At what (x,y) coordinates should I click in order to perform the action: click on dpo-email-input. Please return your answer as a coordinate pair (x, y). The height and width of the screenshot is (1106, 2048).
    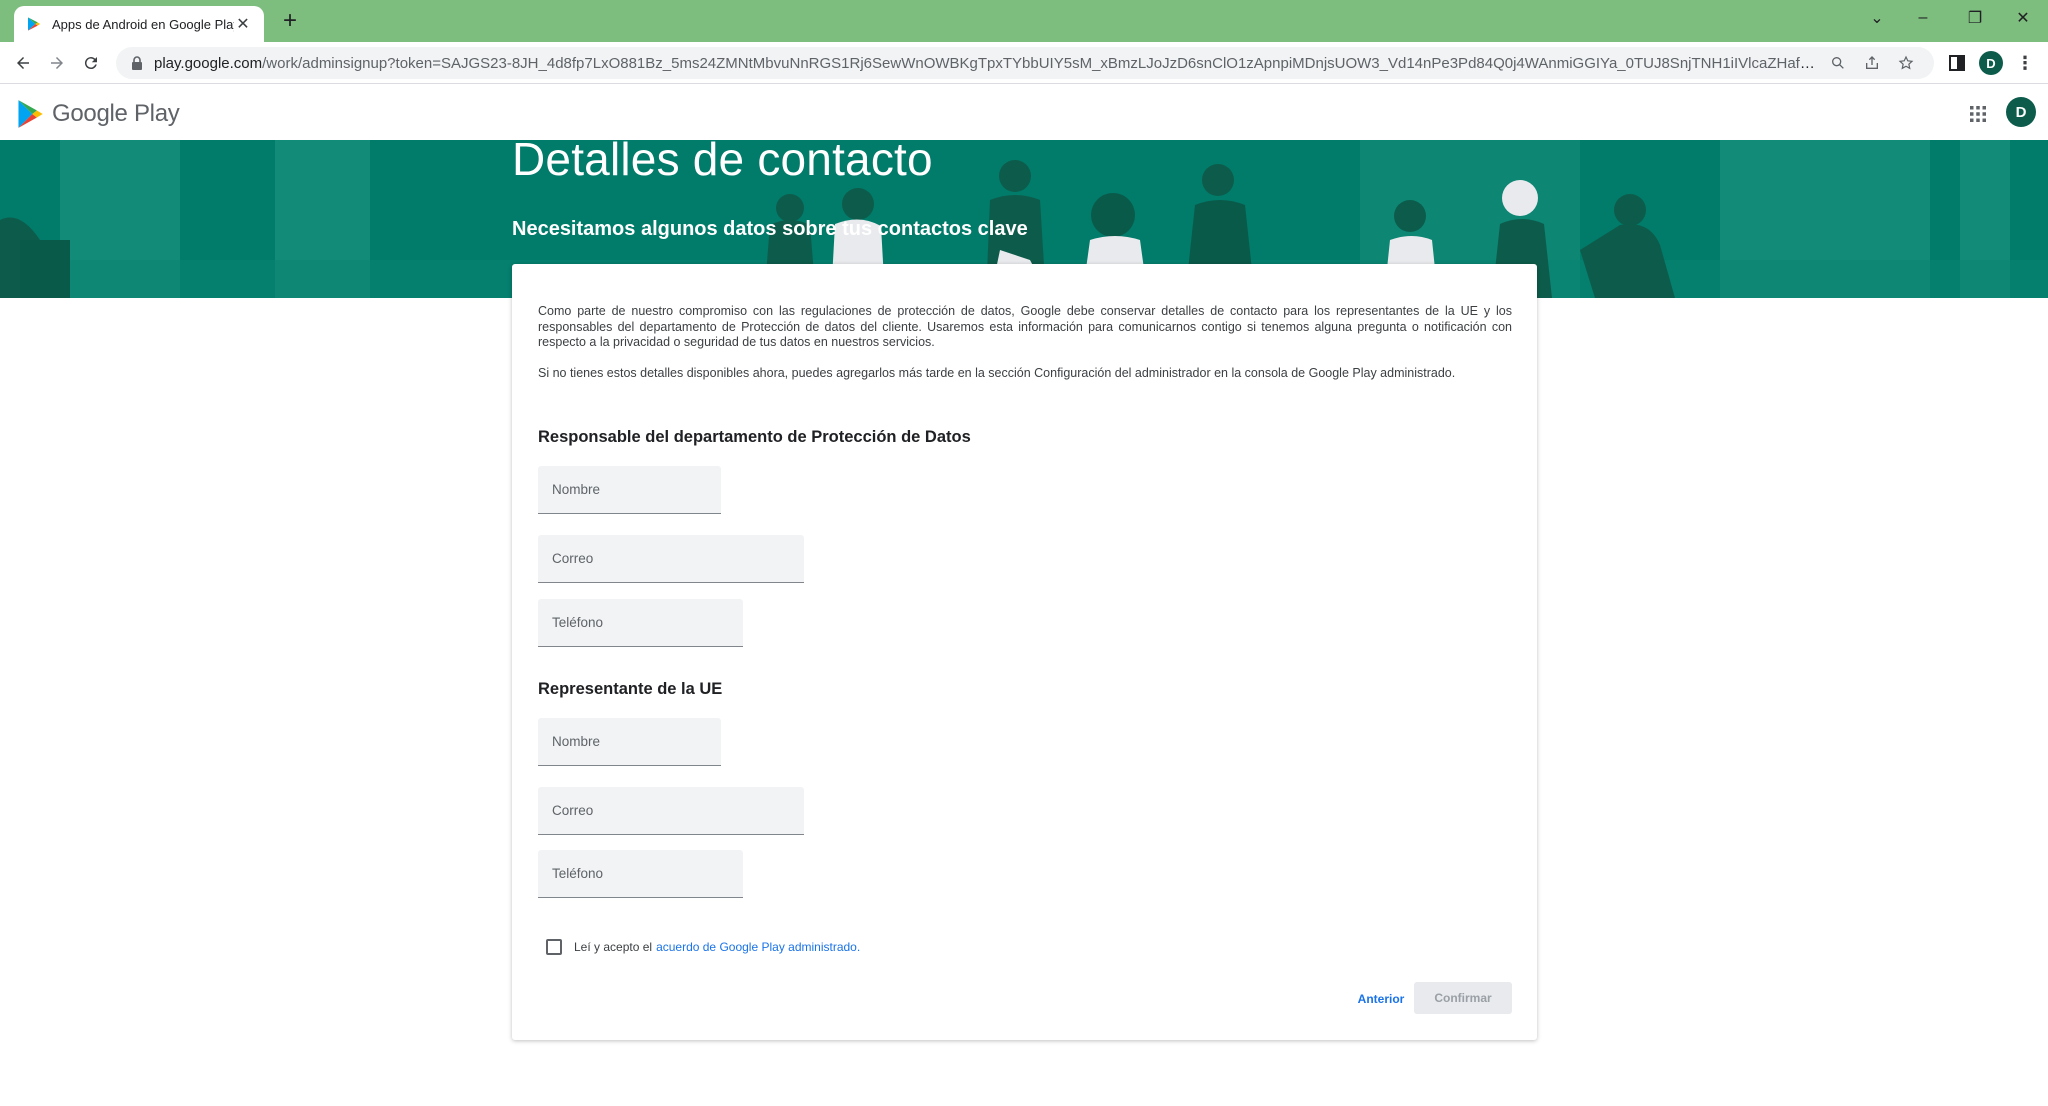
    Looking at the image, I should click on (671, 558).